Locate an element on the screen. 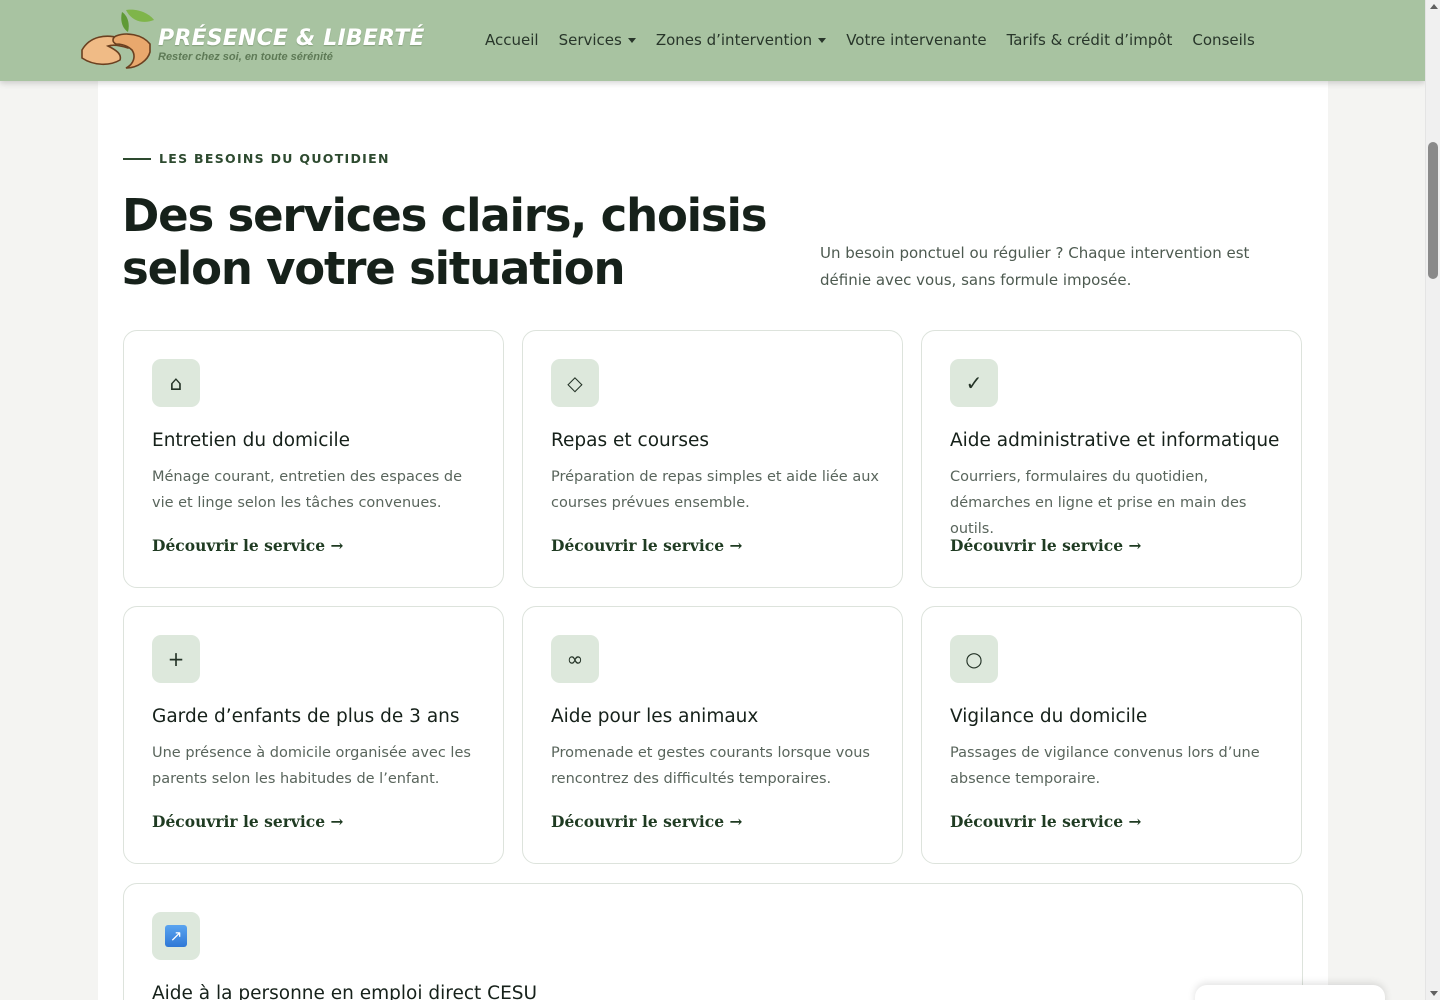  card-title: Entretien du domicile is located at coordinates (251, 440).